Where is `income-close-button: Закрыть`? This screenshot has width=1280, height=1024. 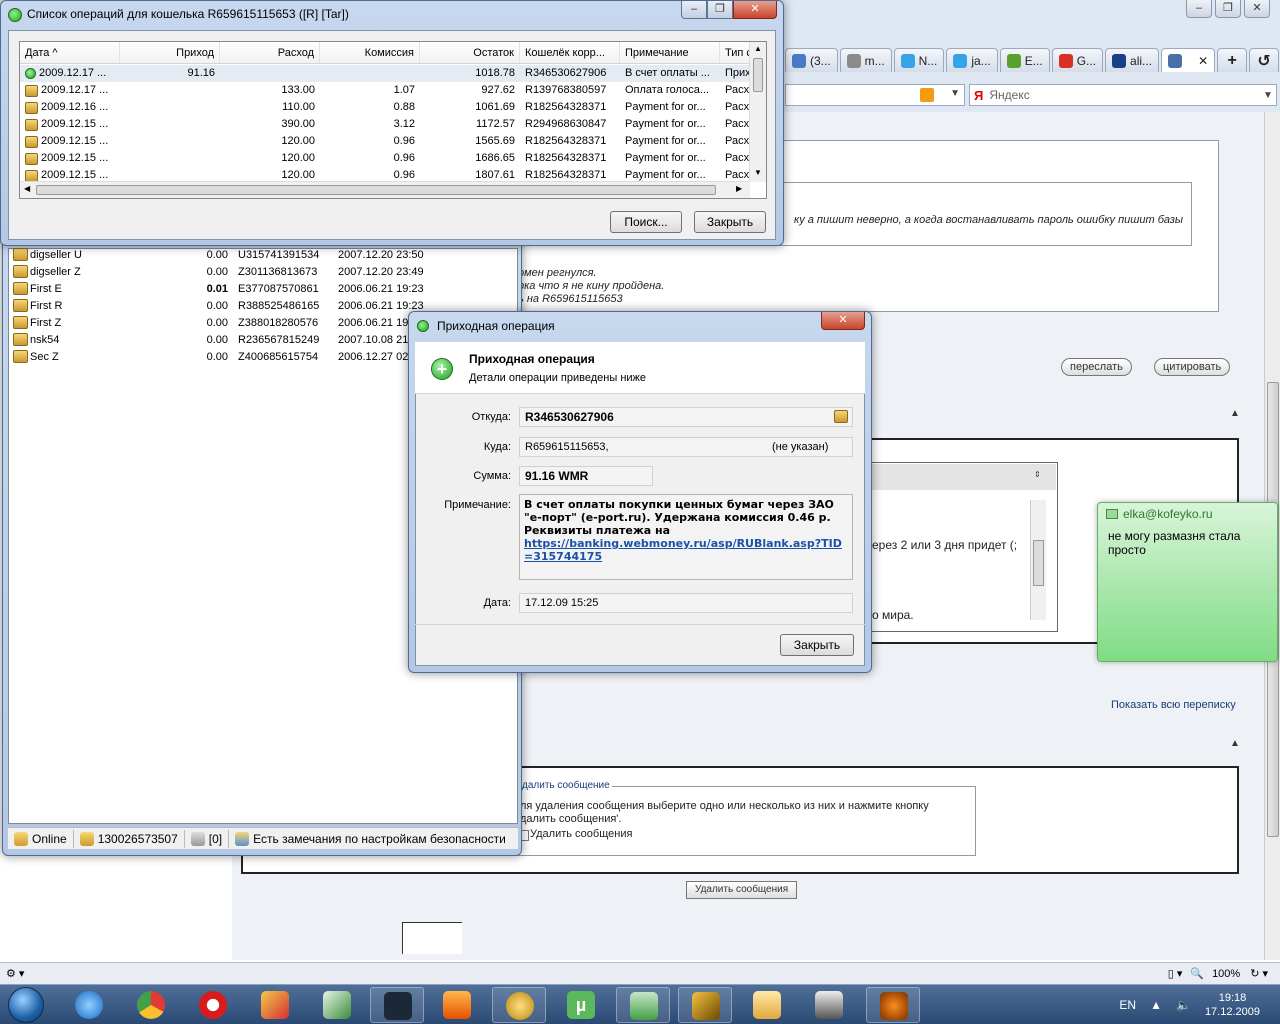
income-close-button: Закрыть is located at coordinates (817, 645).